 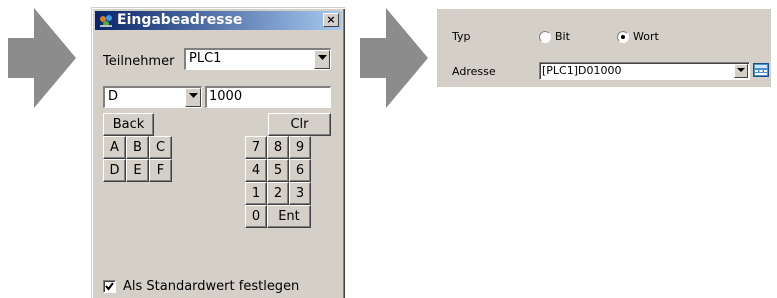 I want to click on key-2: 2, so click(x=278, y=193).